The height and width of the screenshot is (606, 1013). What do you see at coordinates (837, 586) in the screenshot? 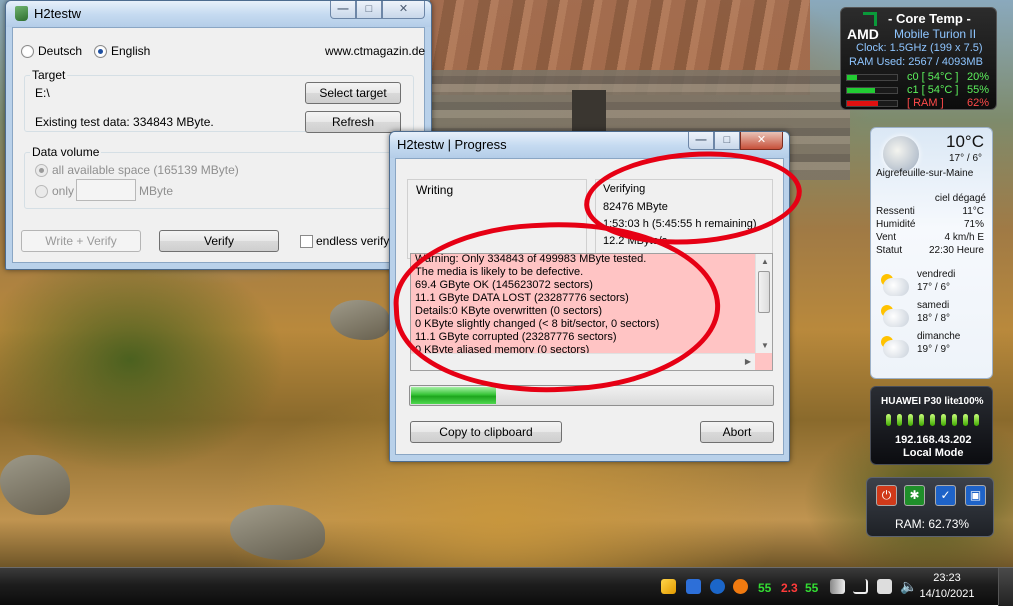
I see `keyboard-tray-icon` at bounding box center [837, 586].